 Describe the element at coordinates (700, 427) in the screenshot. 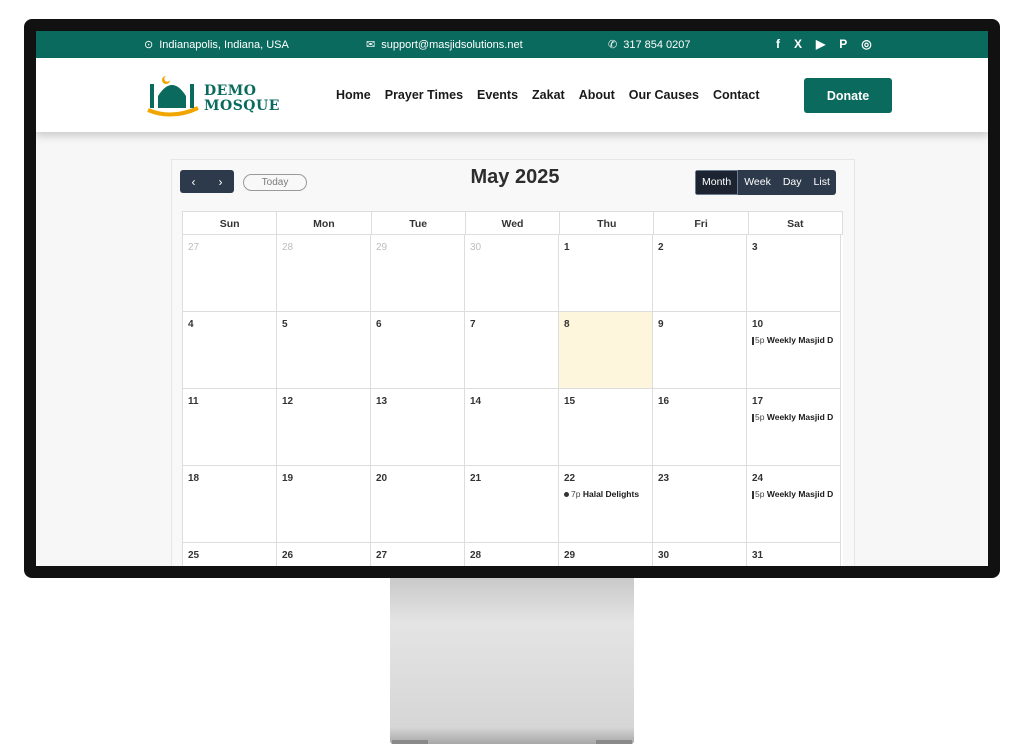

I see `day-cell: 16` at that location.